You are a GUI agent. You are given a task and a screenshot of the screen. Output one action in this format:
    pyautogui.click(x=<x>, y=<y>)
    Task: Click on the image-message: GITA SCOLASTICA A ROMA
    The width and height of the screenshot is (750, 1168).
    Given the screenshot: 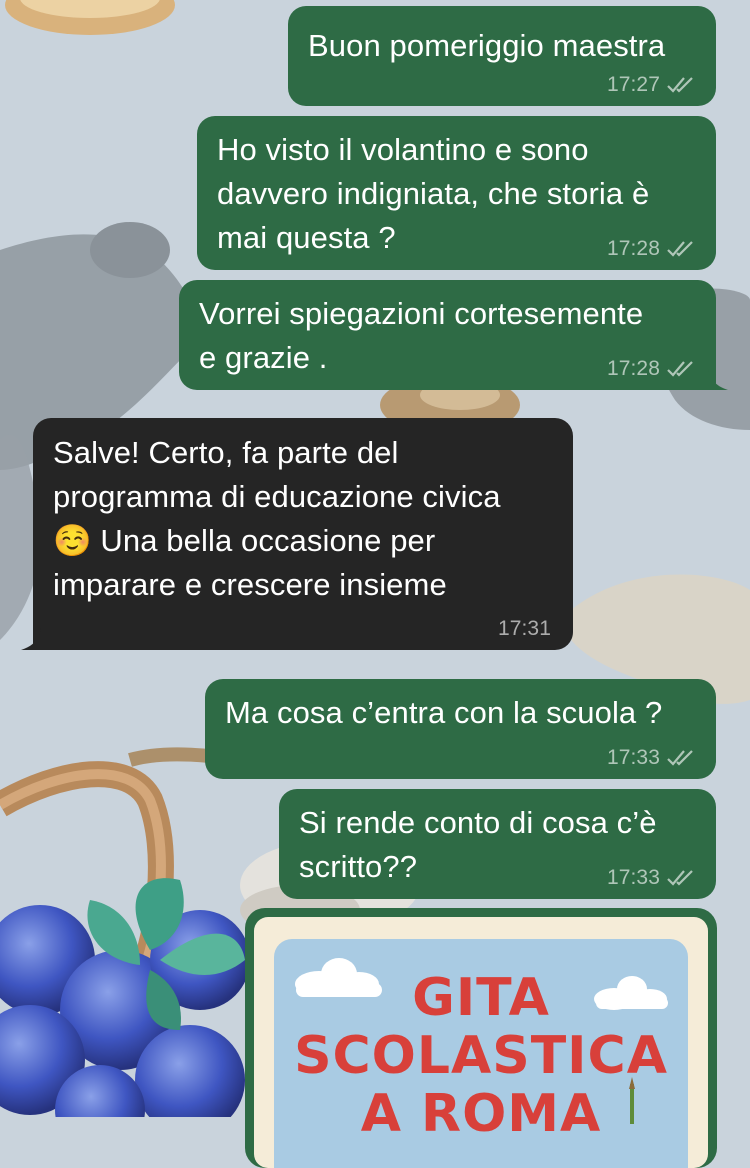 What is the action you would take?
    pyautogui.click(x=481, y=1038)
    